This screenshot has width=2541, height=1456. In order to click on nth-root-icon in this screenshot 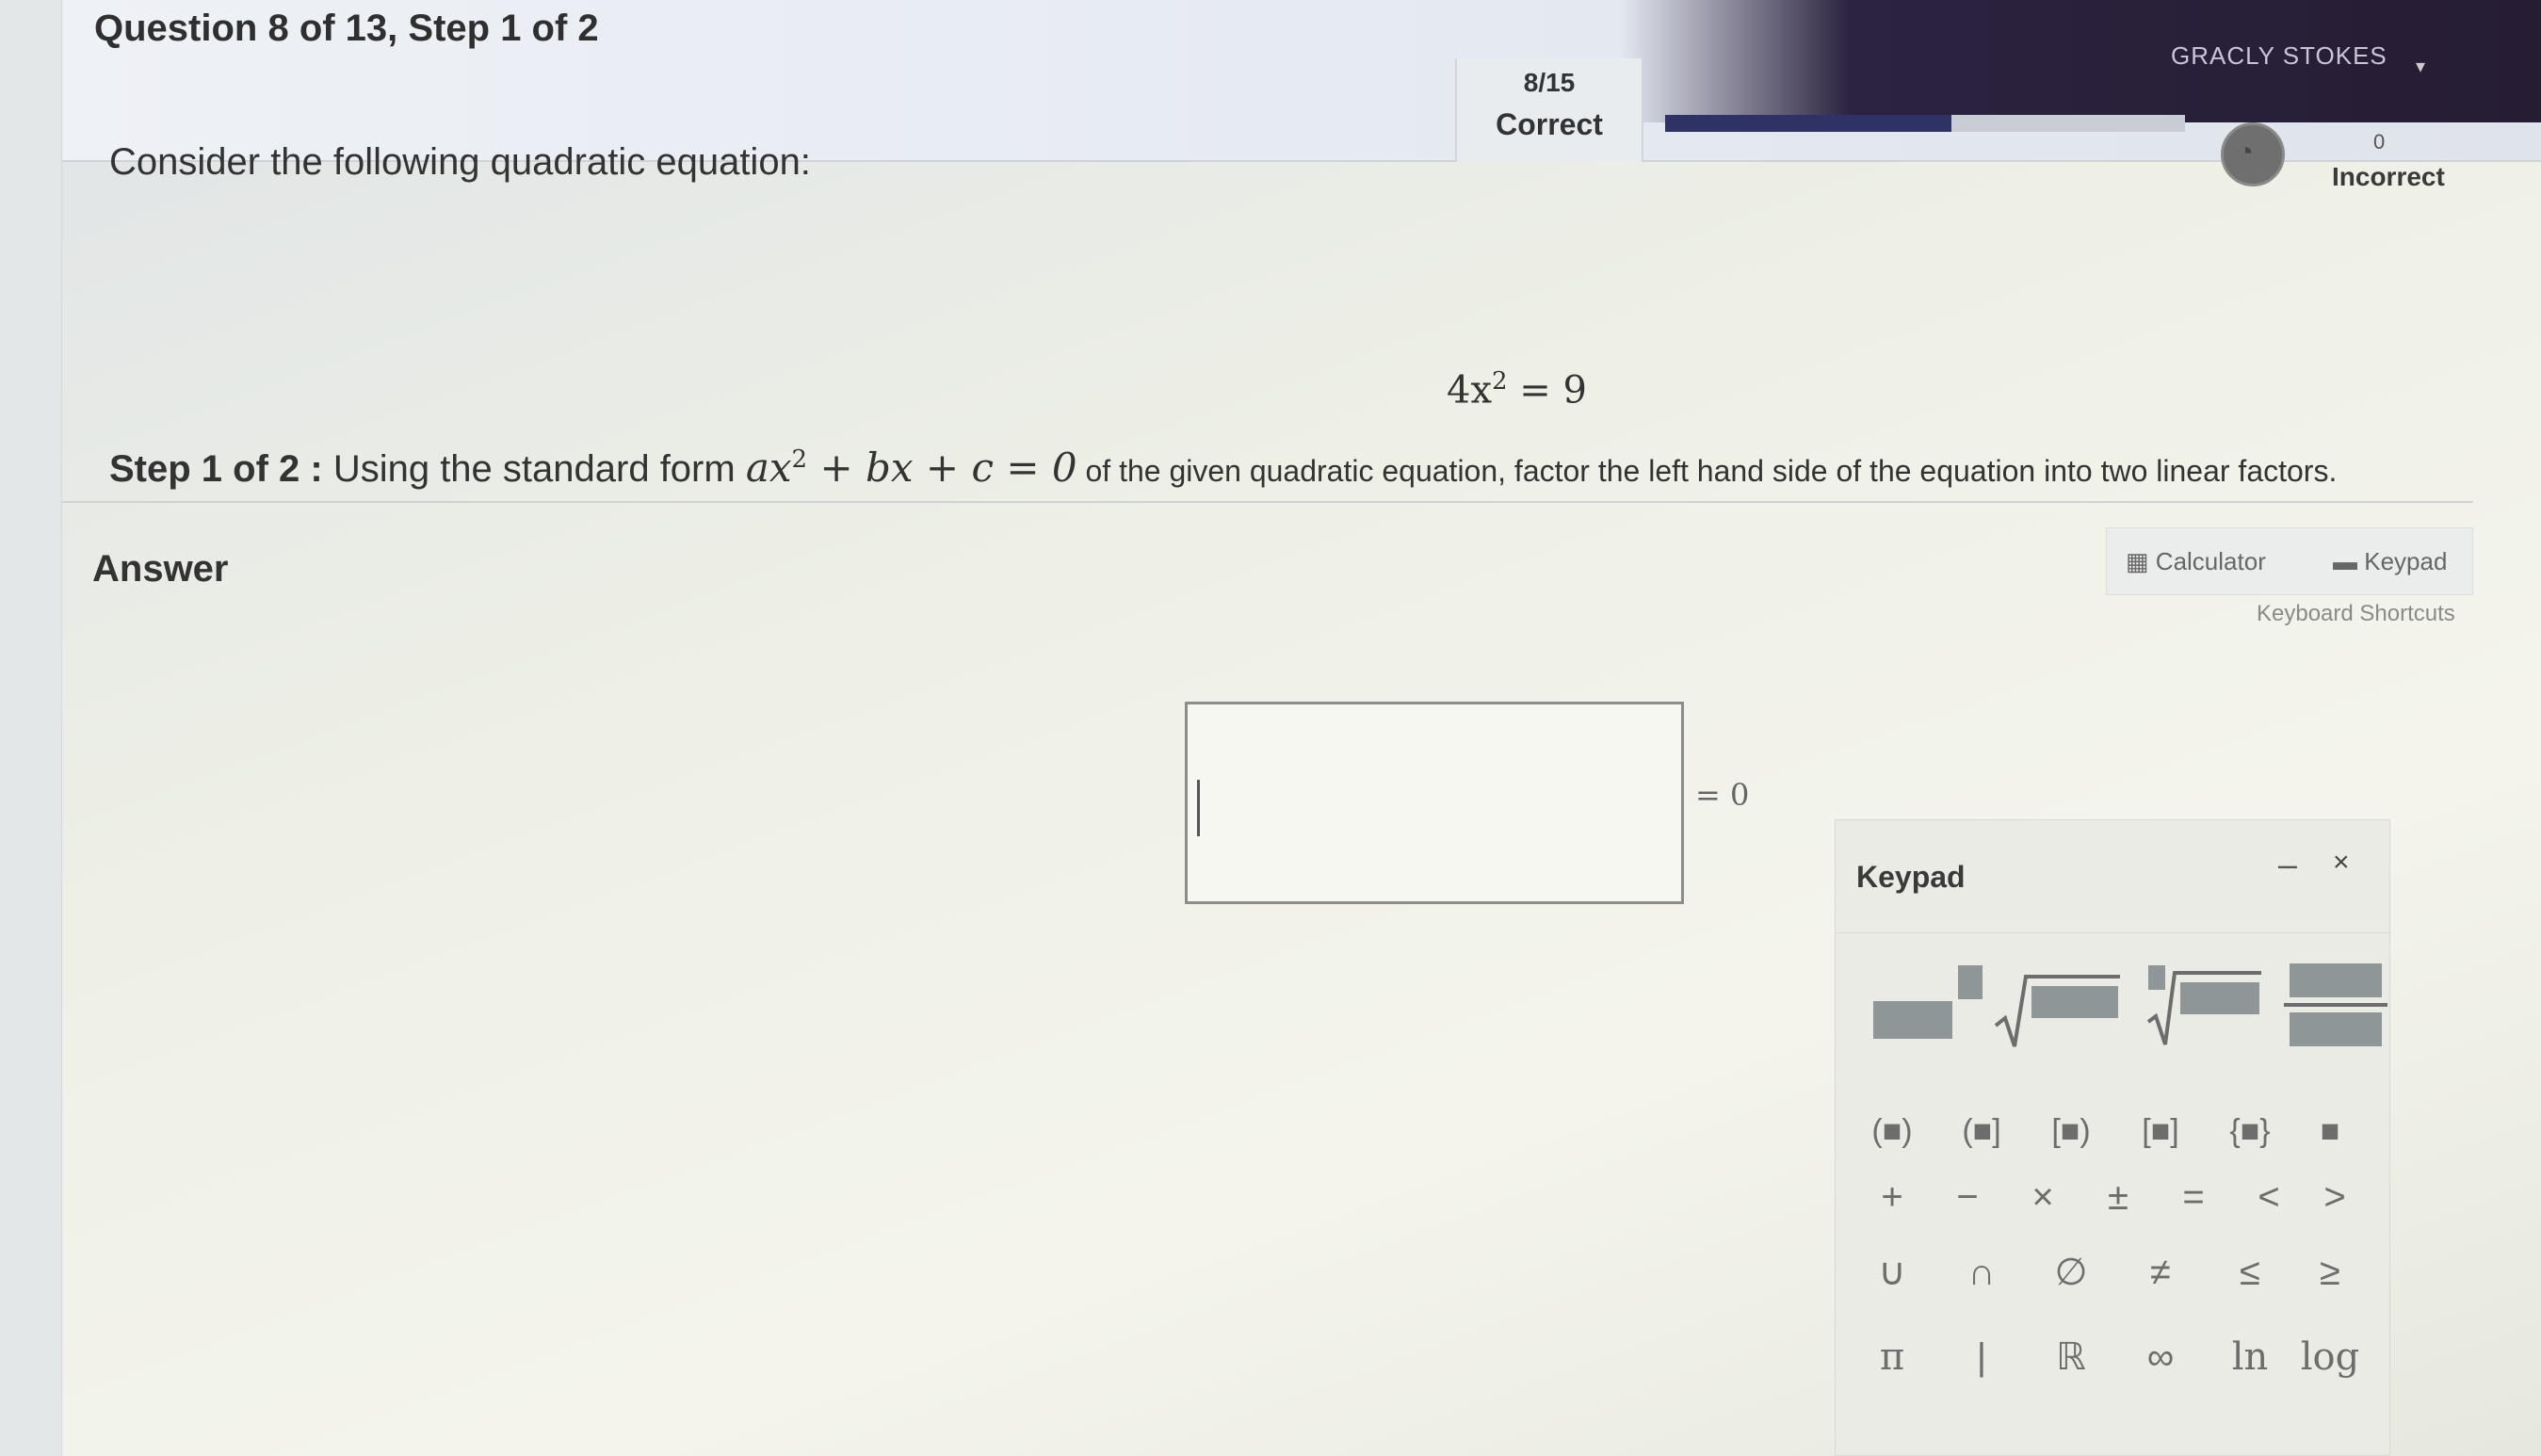, I will do `click(2203, 1005)`.